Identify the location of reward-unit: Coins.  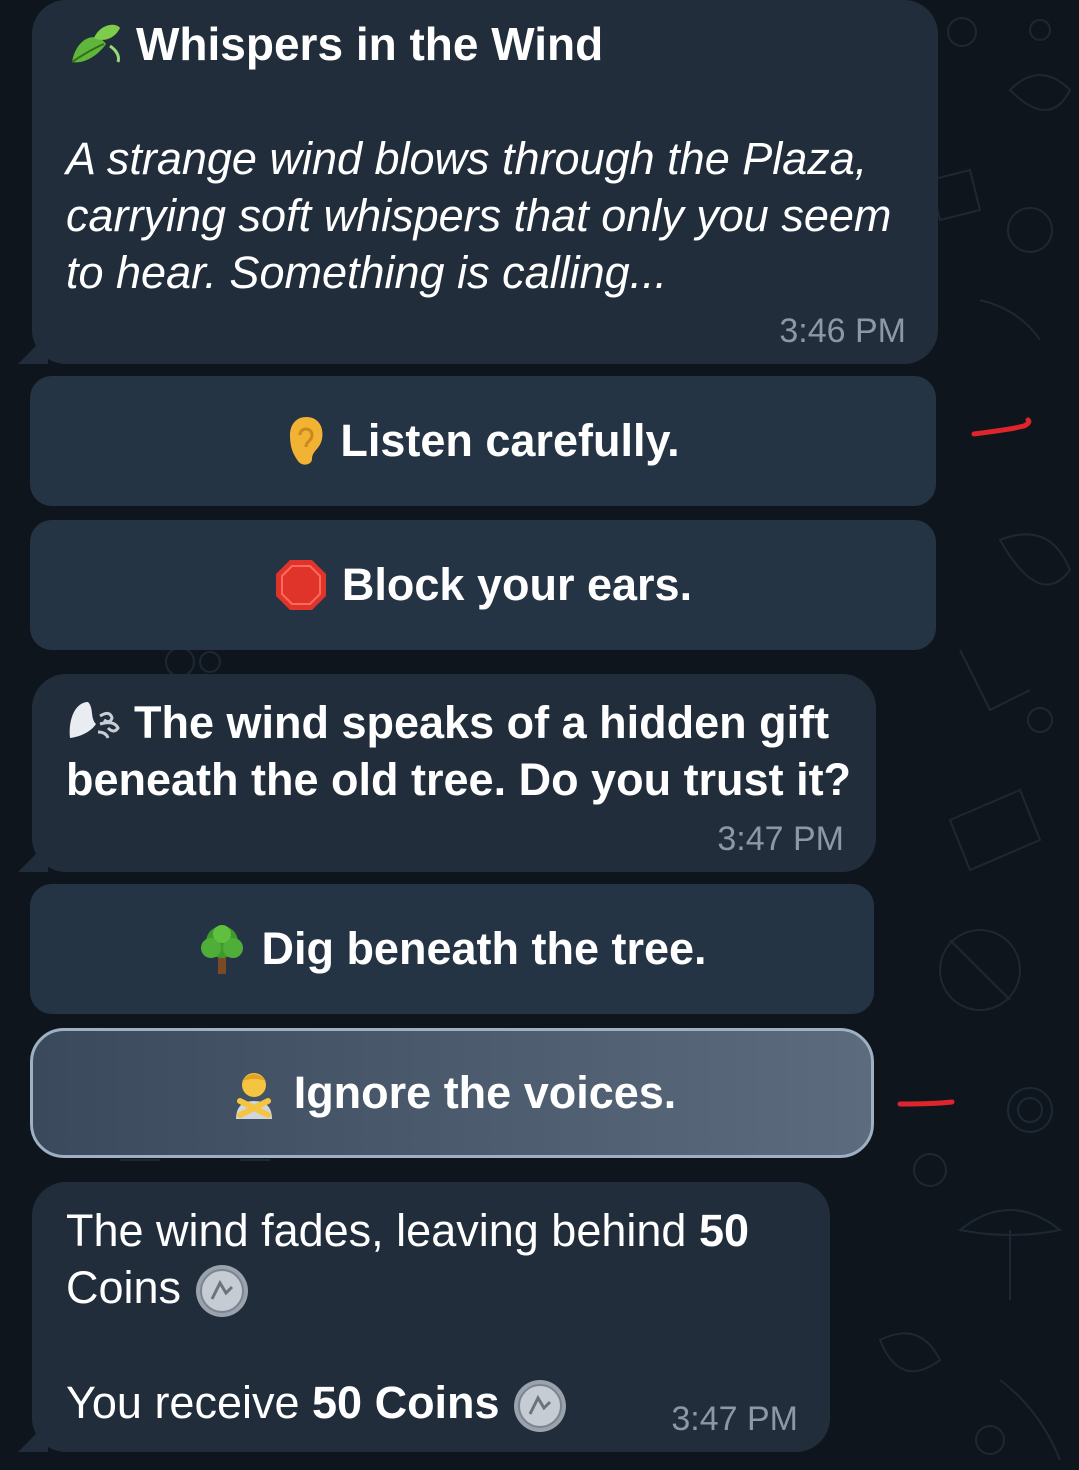
(124, 1287).